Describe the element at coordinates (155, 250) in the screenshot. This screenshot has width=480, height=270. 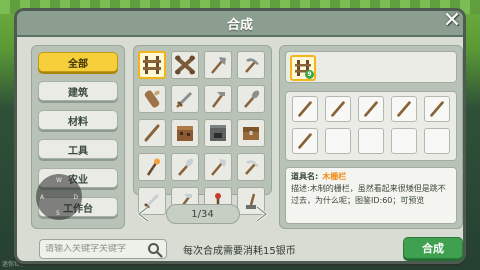
I see `search-icon` at that location.